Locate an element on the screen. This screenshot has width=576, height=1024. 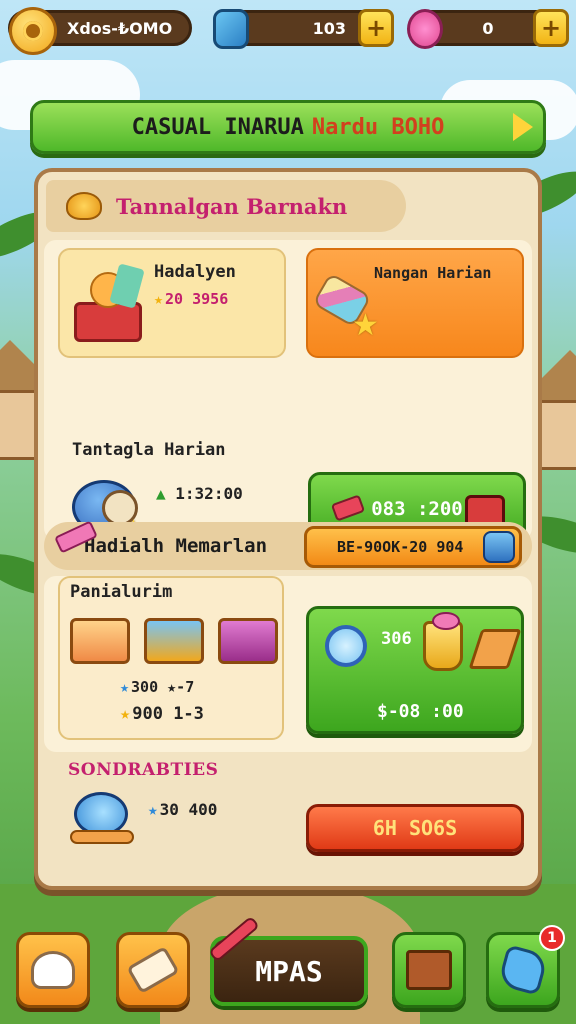
notification-badge: 1 is located at coordinates (552, 938).